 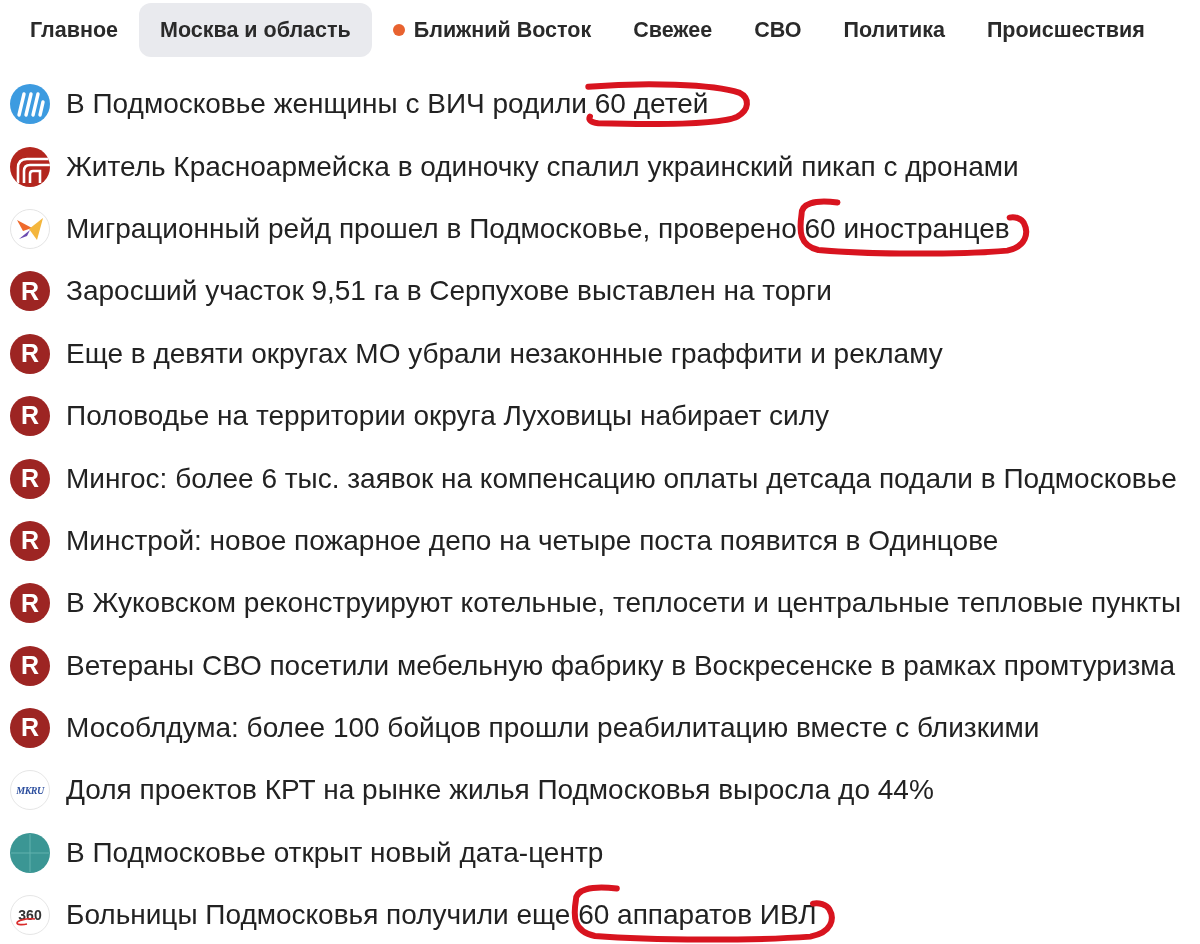 What do you see at coordinates (1065, 30) in the screenshot?
I see `category-tab: Происшествия` at bounding box center [1065, 30].